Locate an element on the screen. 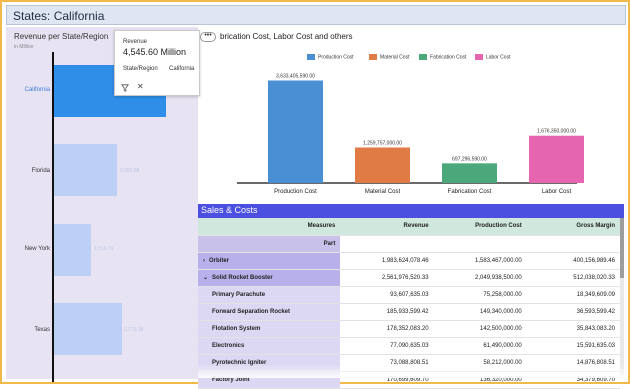 The image size is (630, 389). table-cell: 15,591,635.03 is located at coordinates (573, 346).